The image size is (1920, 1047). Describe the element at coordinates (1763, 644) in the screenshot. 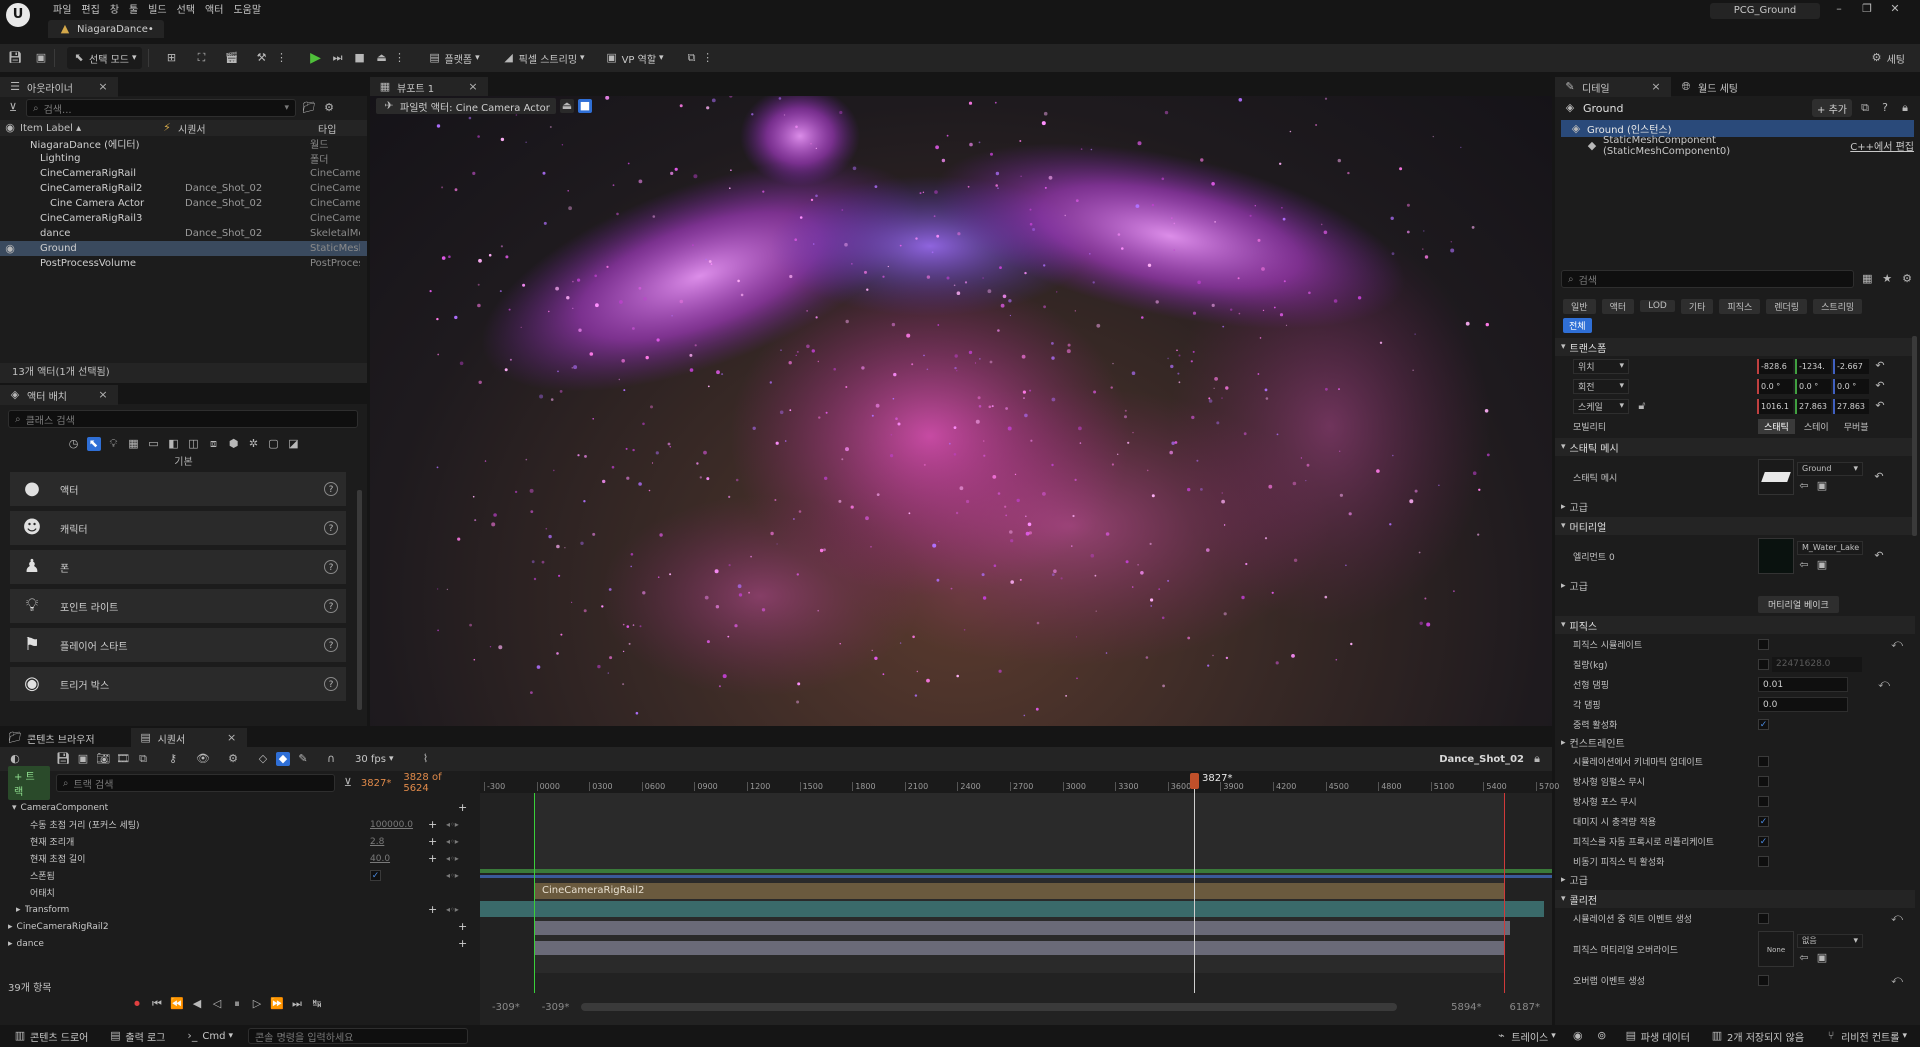

I see `simulate-checkbox` at that location.